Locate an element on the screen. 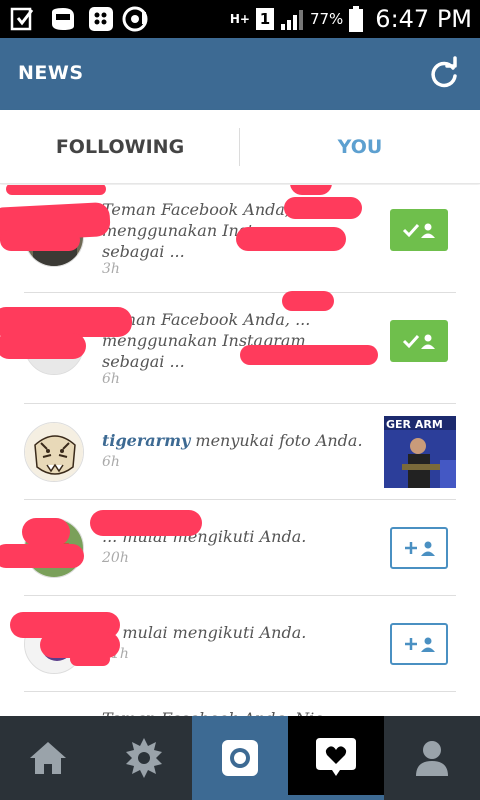 This screenshot has width=480, height=800. item-text: ... mulai mengikuti Anda. is located at coordinates (204, 632).